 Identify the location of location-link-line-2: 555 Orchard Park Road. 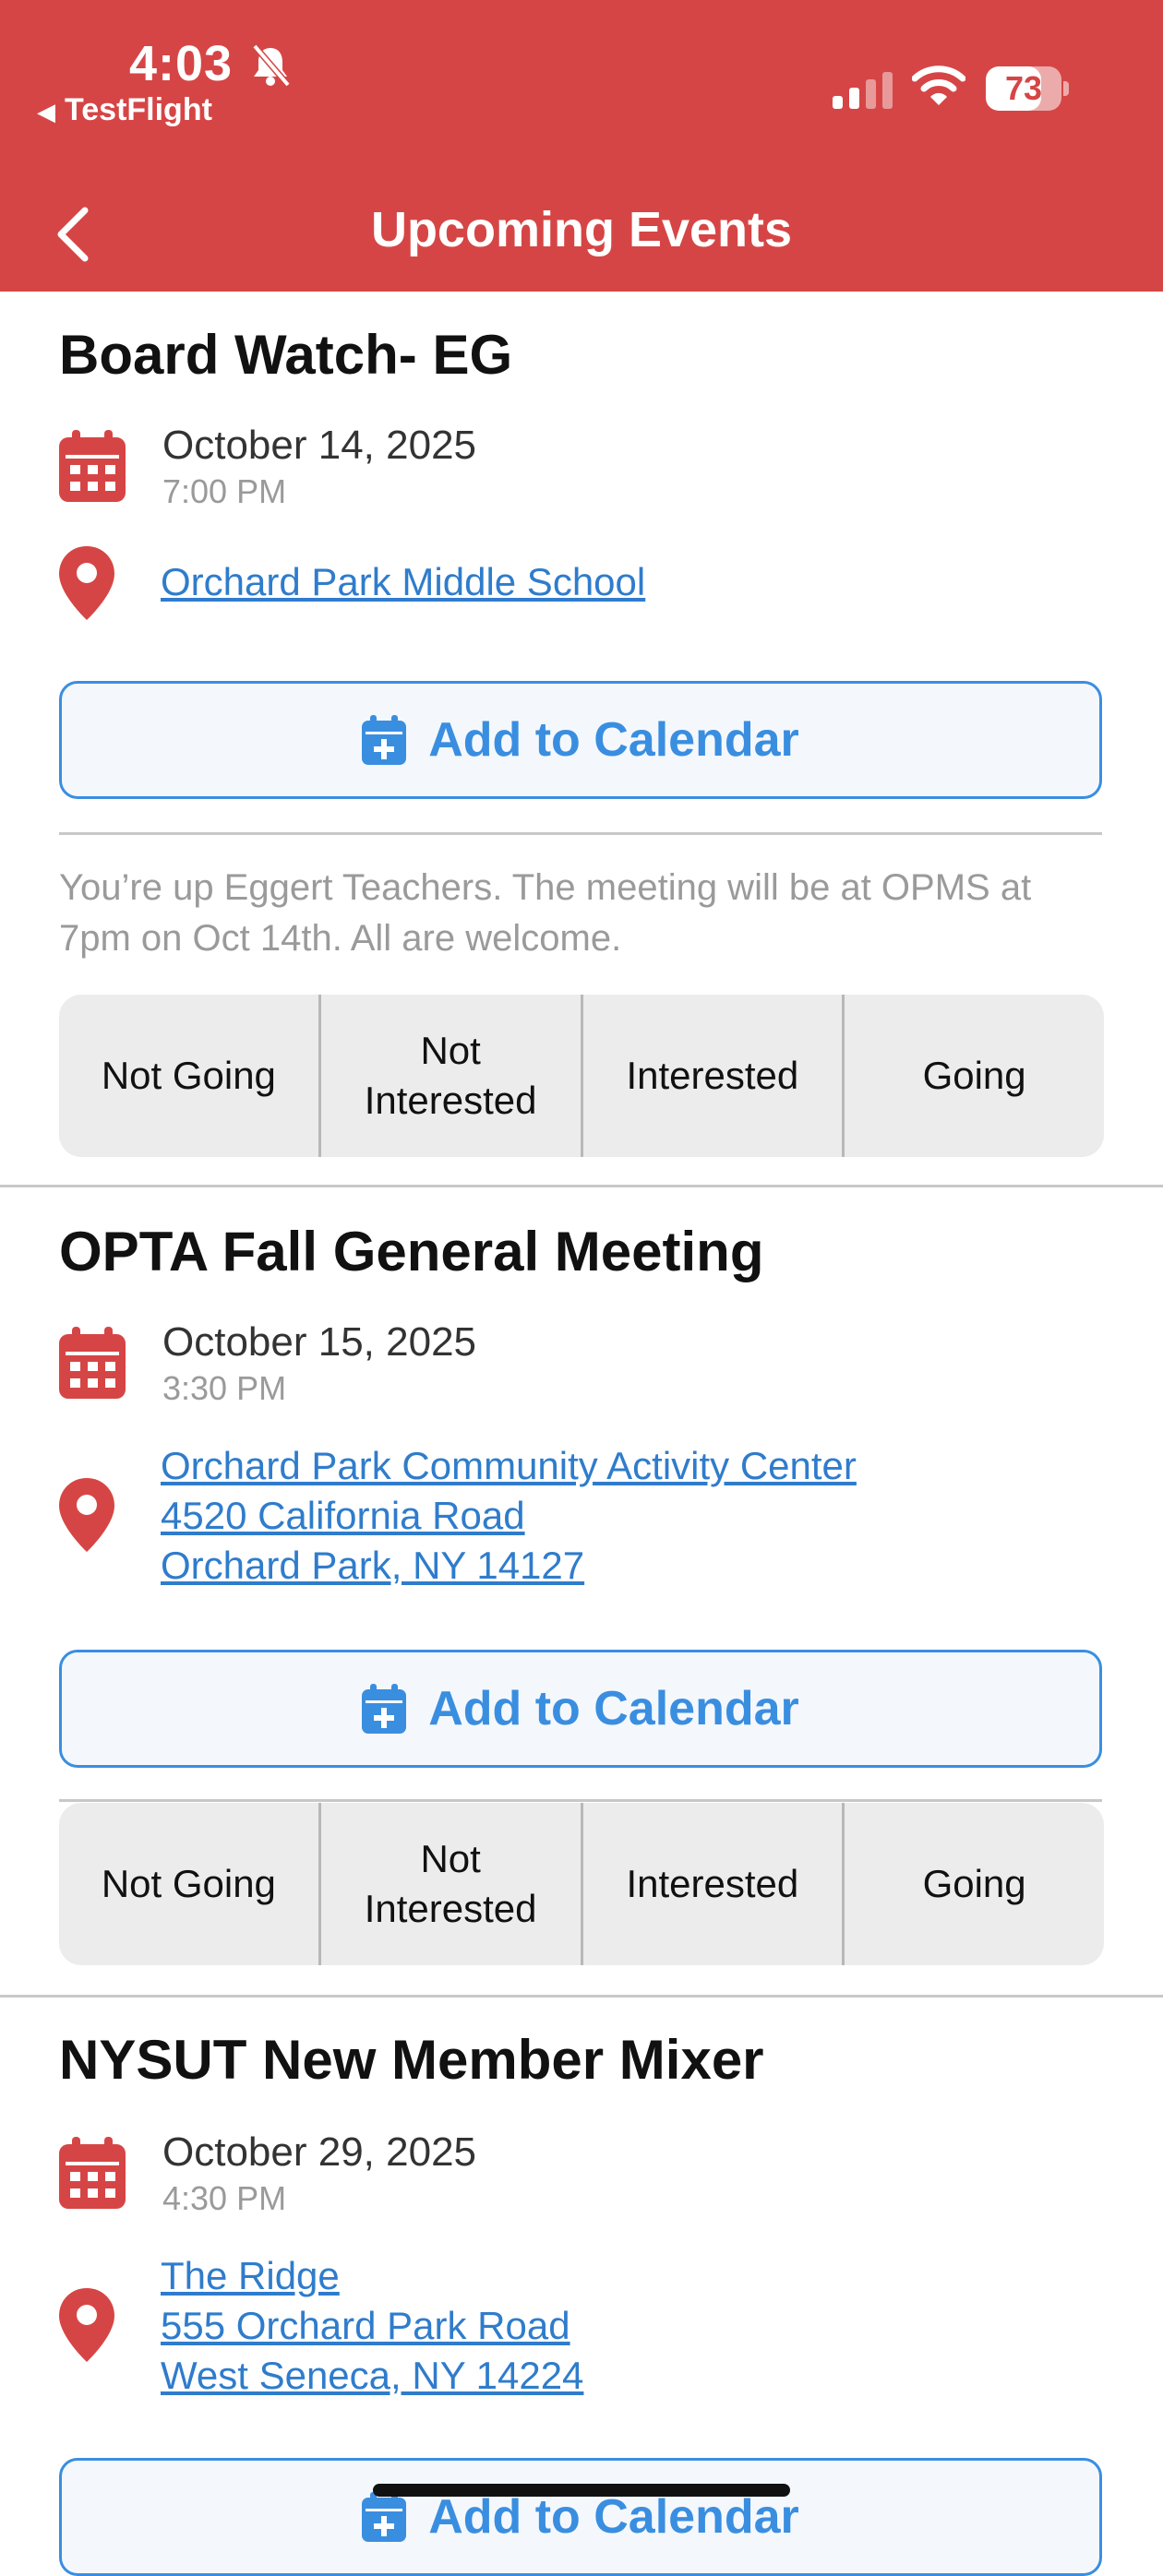
(372, 2326).